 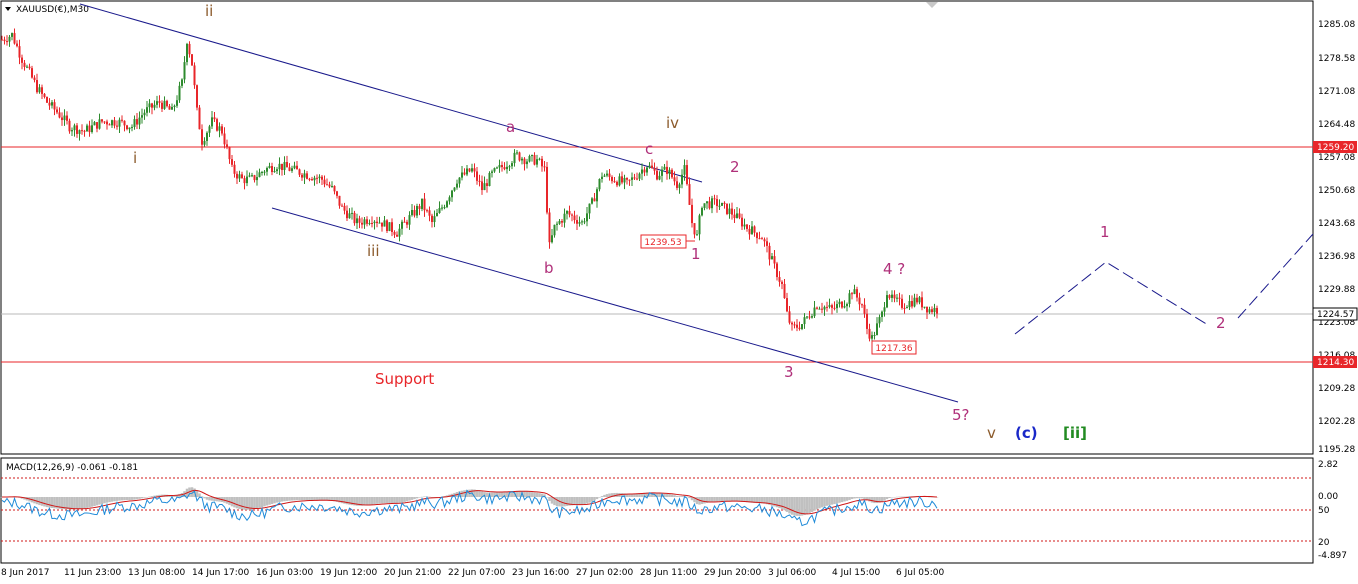 I want to click on price-tick: 1271.08, so click(x=1336, y=92).